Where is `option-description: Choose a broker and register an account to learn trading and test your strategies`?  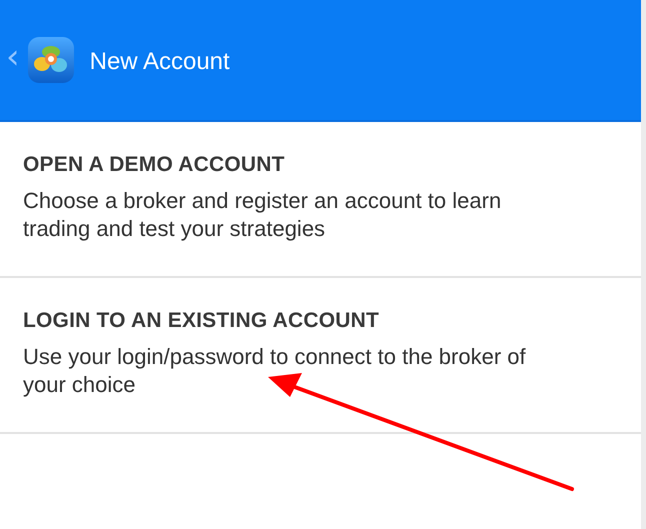 option-description: Choose a broker and register an account to learn trading and test your strategies is located at coordinates (262, 215).